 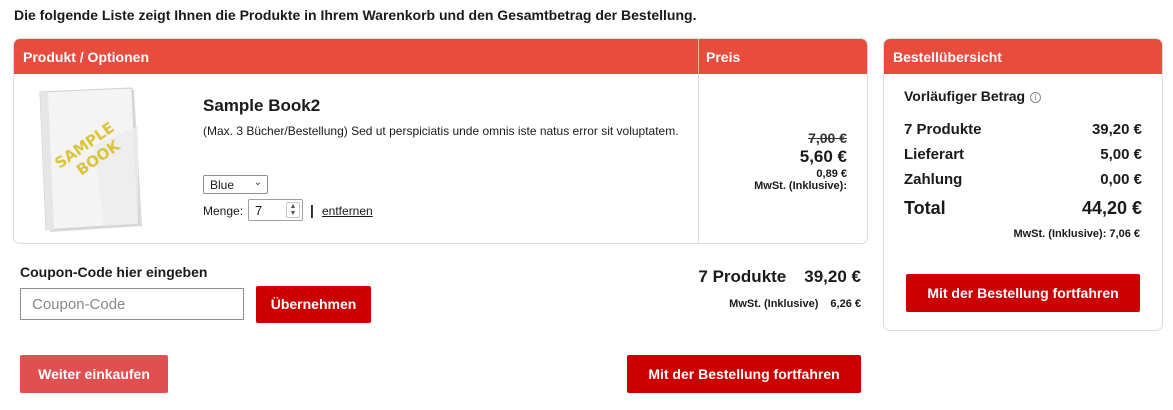 What do you see at coordinates (257, 182) in the screenshot?
I see `chevron-down-icon: ⌄` at bounding box center [257, 182].